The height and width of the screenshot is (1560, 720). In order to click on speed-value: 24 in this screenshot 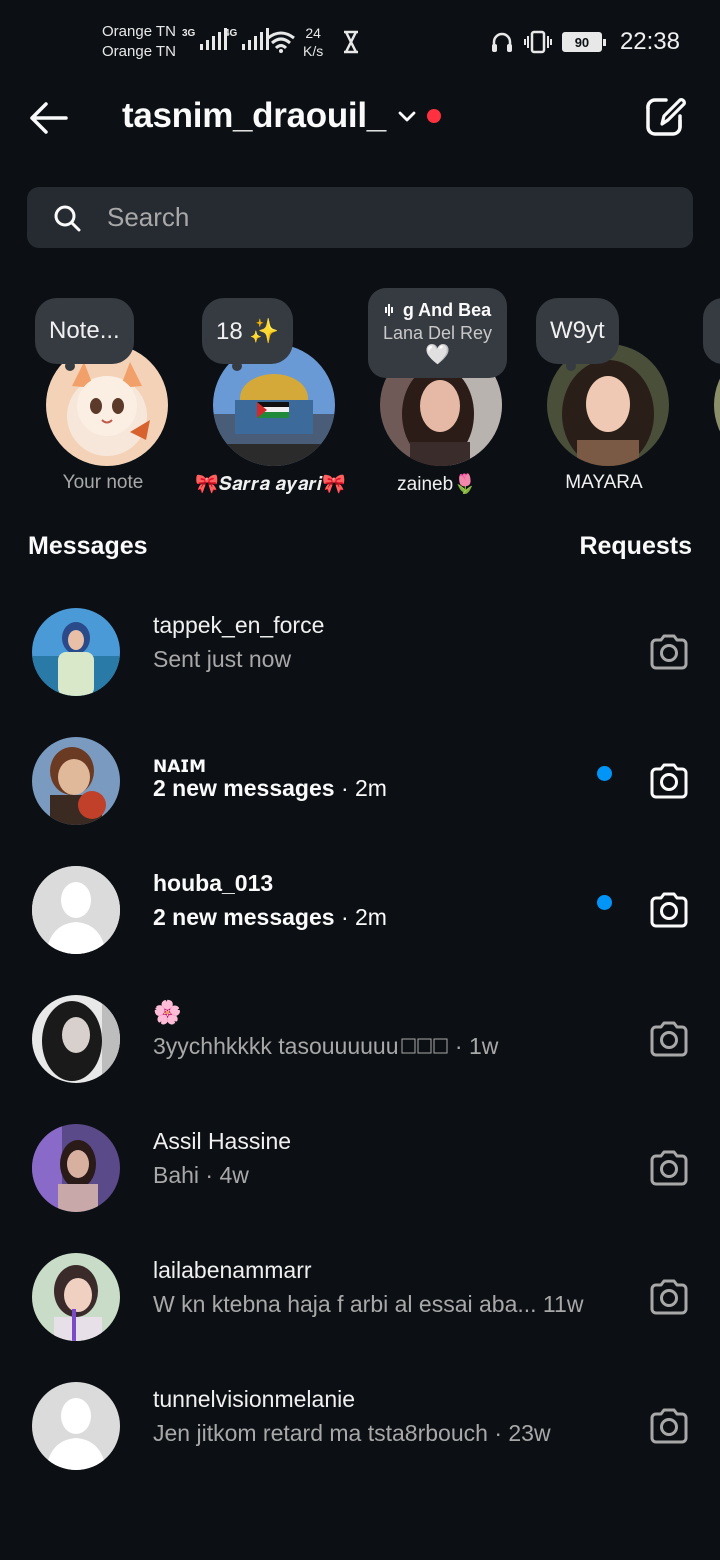, I will do `click(313, 33)`.